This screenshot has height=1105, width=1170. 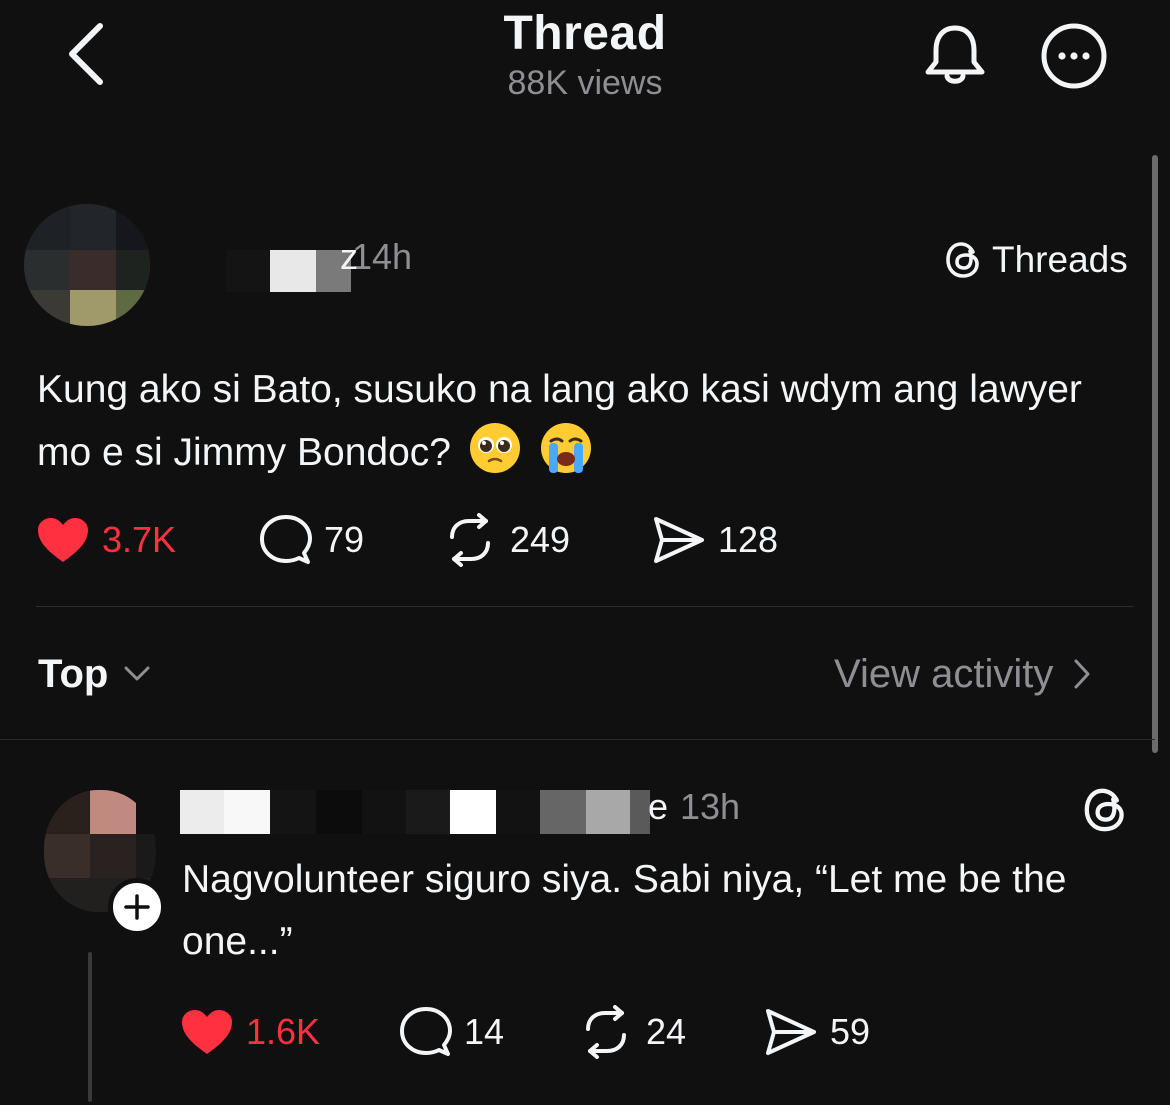 I want to click on reply-count: 79, so click(x=344, y=539).